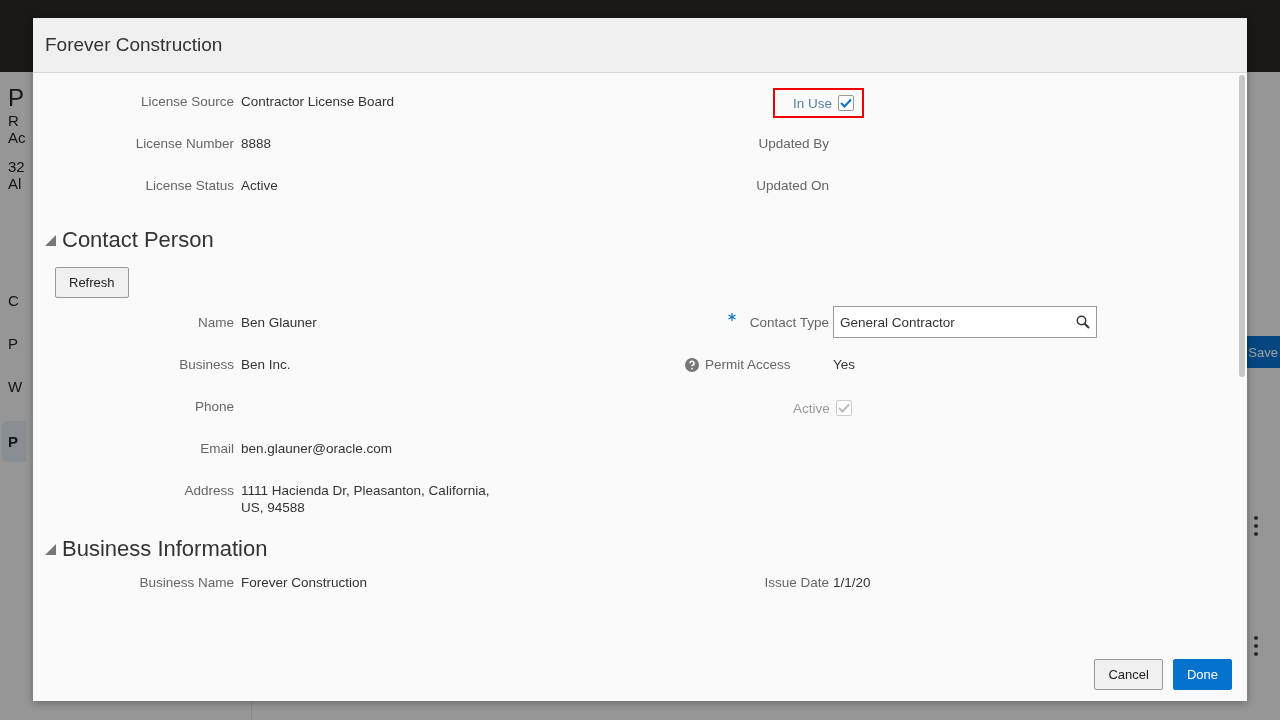 The height and width of the screenshot is (720, 1280). What do you see at coordinates (1083, 322) in the screenshot?
I see `search-icon` at bounding box center [1083, 322].